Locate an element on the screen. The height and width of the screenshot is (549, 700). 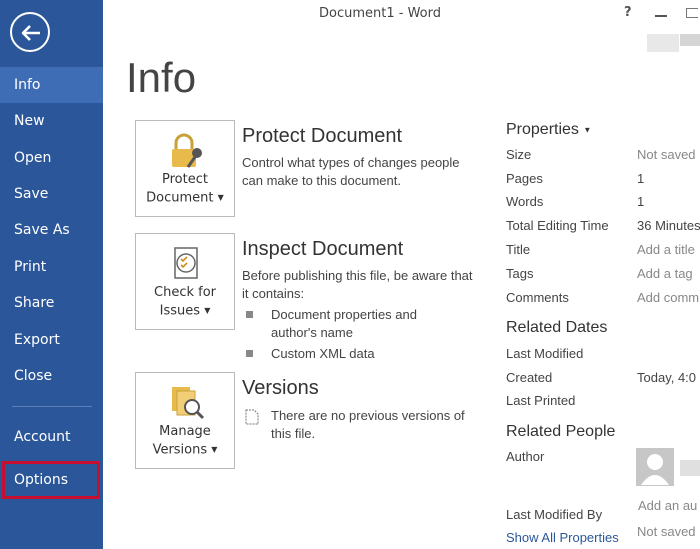
lock-key-icon is located at coordinates (187, 150).